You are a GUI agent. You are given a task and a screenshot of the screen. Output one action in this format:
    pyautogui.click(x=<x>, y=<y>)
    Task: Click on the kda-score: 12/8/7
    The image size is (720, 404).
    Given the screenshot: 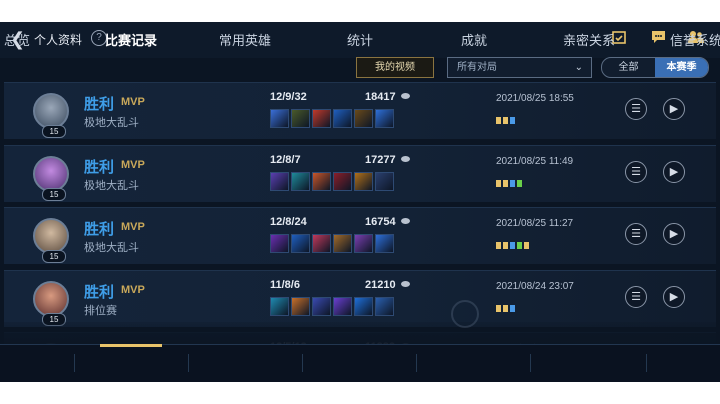 What is the action you would take?
    pyautogui.click(x=285, y=160)
    